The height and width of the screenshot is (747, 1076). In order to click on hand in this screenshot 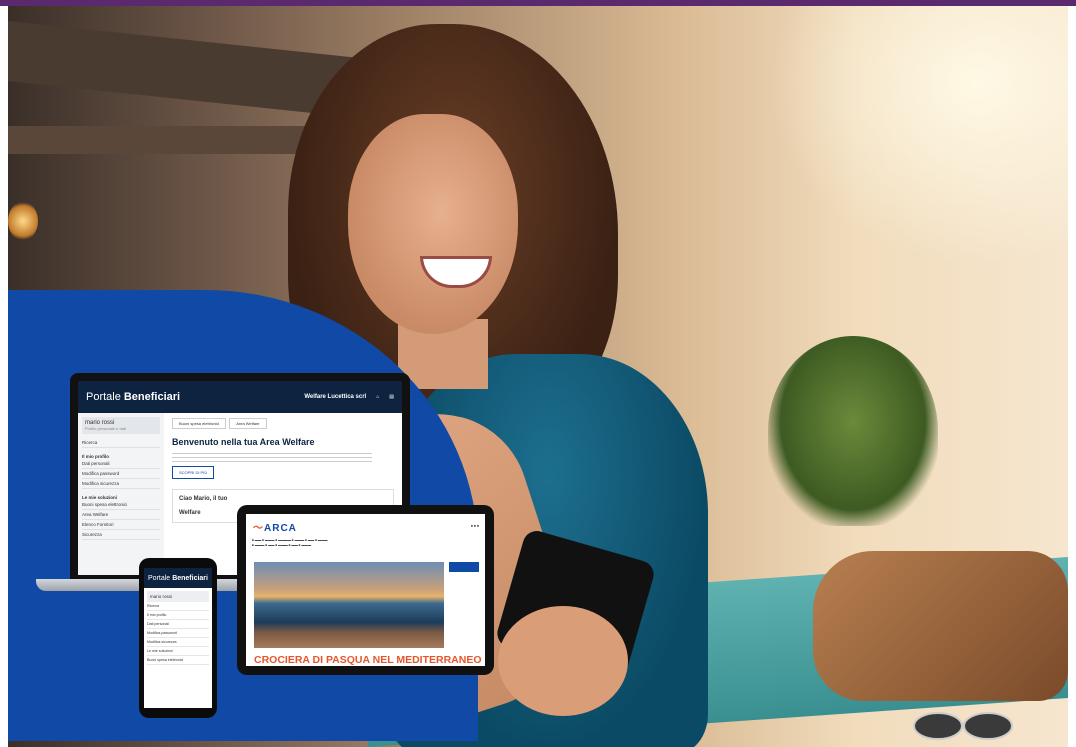, I will do `click(563, 661)`.